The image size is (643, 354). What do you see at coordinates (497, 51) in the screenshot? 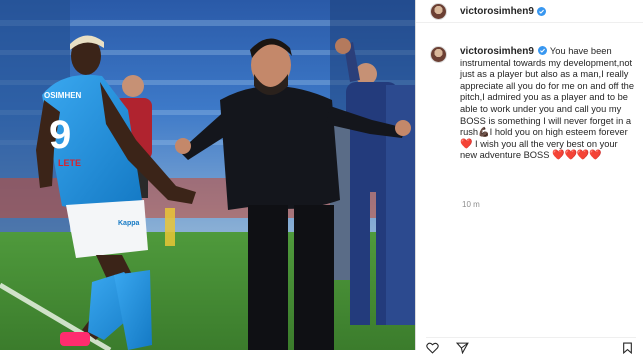
I see `caption-username: victorosimhen9` at bounding box center [497, 51].